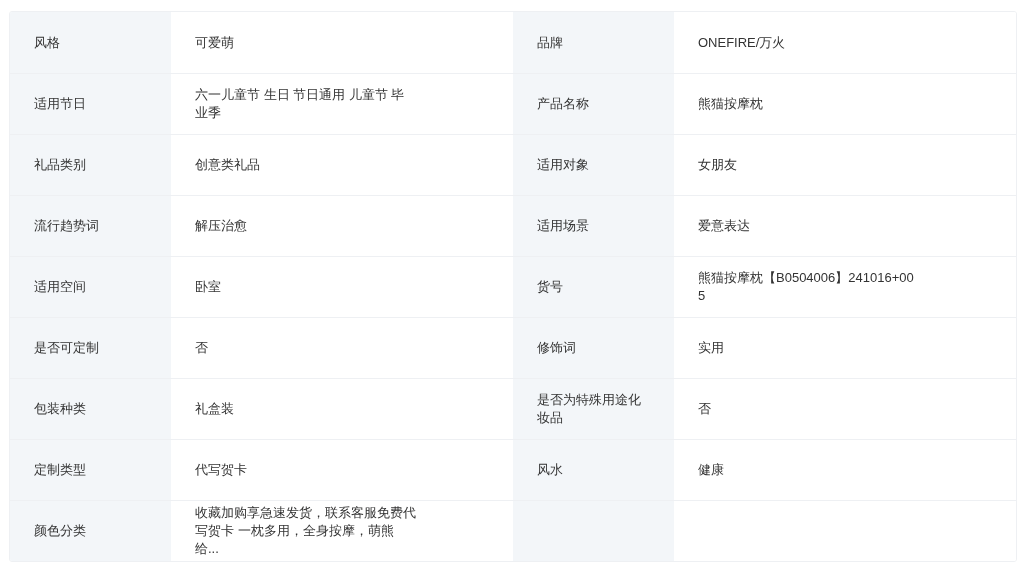 Image resolution: width=1022 pixels, height=568 pixels. Describe the element at coordinates (550, 42) in the screenshot. I see `attribute-label: 品牌` at that location.